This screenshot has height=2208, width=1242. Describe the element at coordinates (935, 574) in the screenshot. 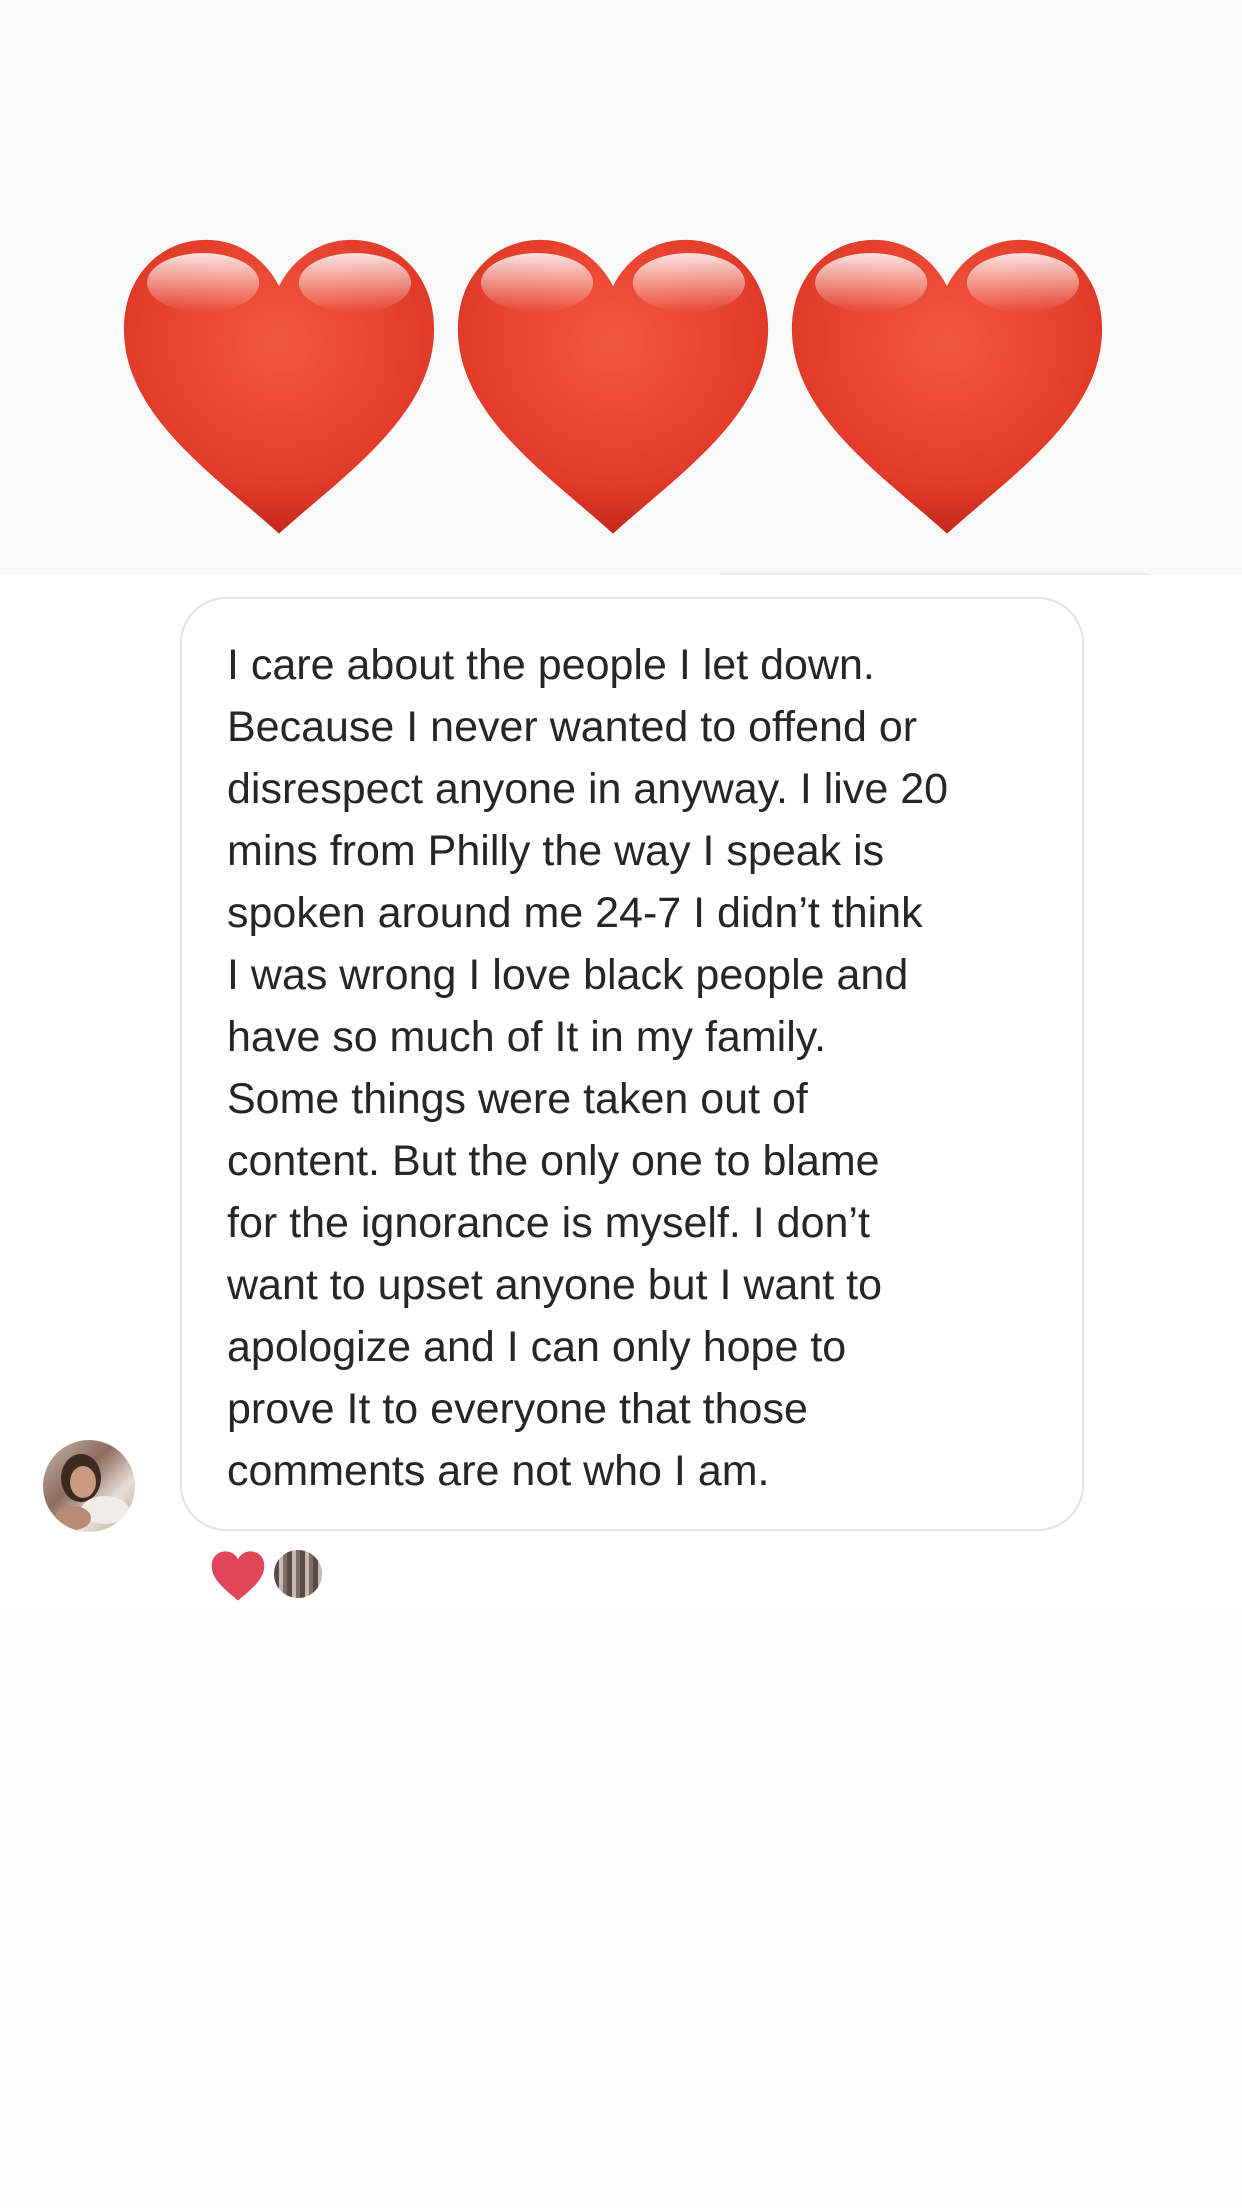

I see `divider` at that location.